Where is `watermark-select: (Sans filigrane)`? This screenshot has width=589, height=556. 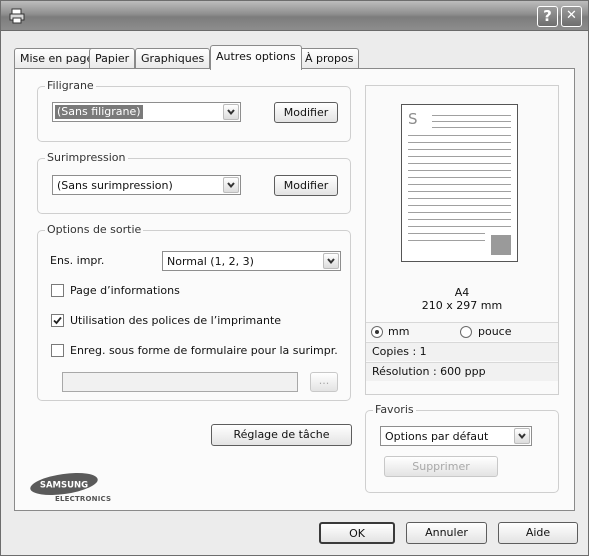
watermark-select: (Sans filigrane) is located at coordinates (146, 112).